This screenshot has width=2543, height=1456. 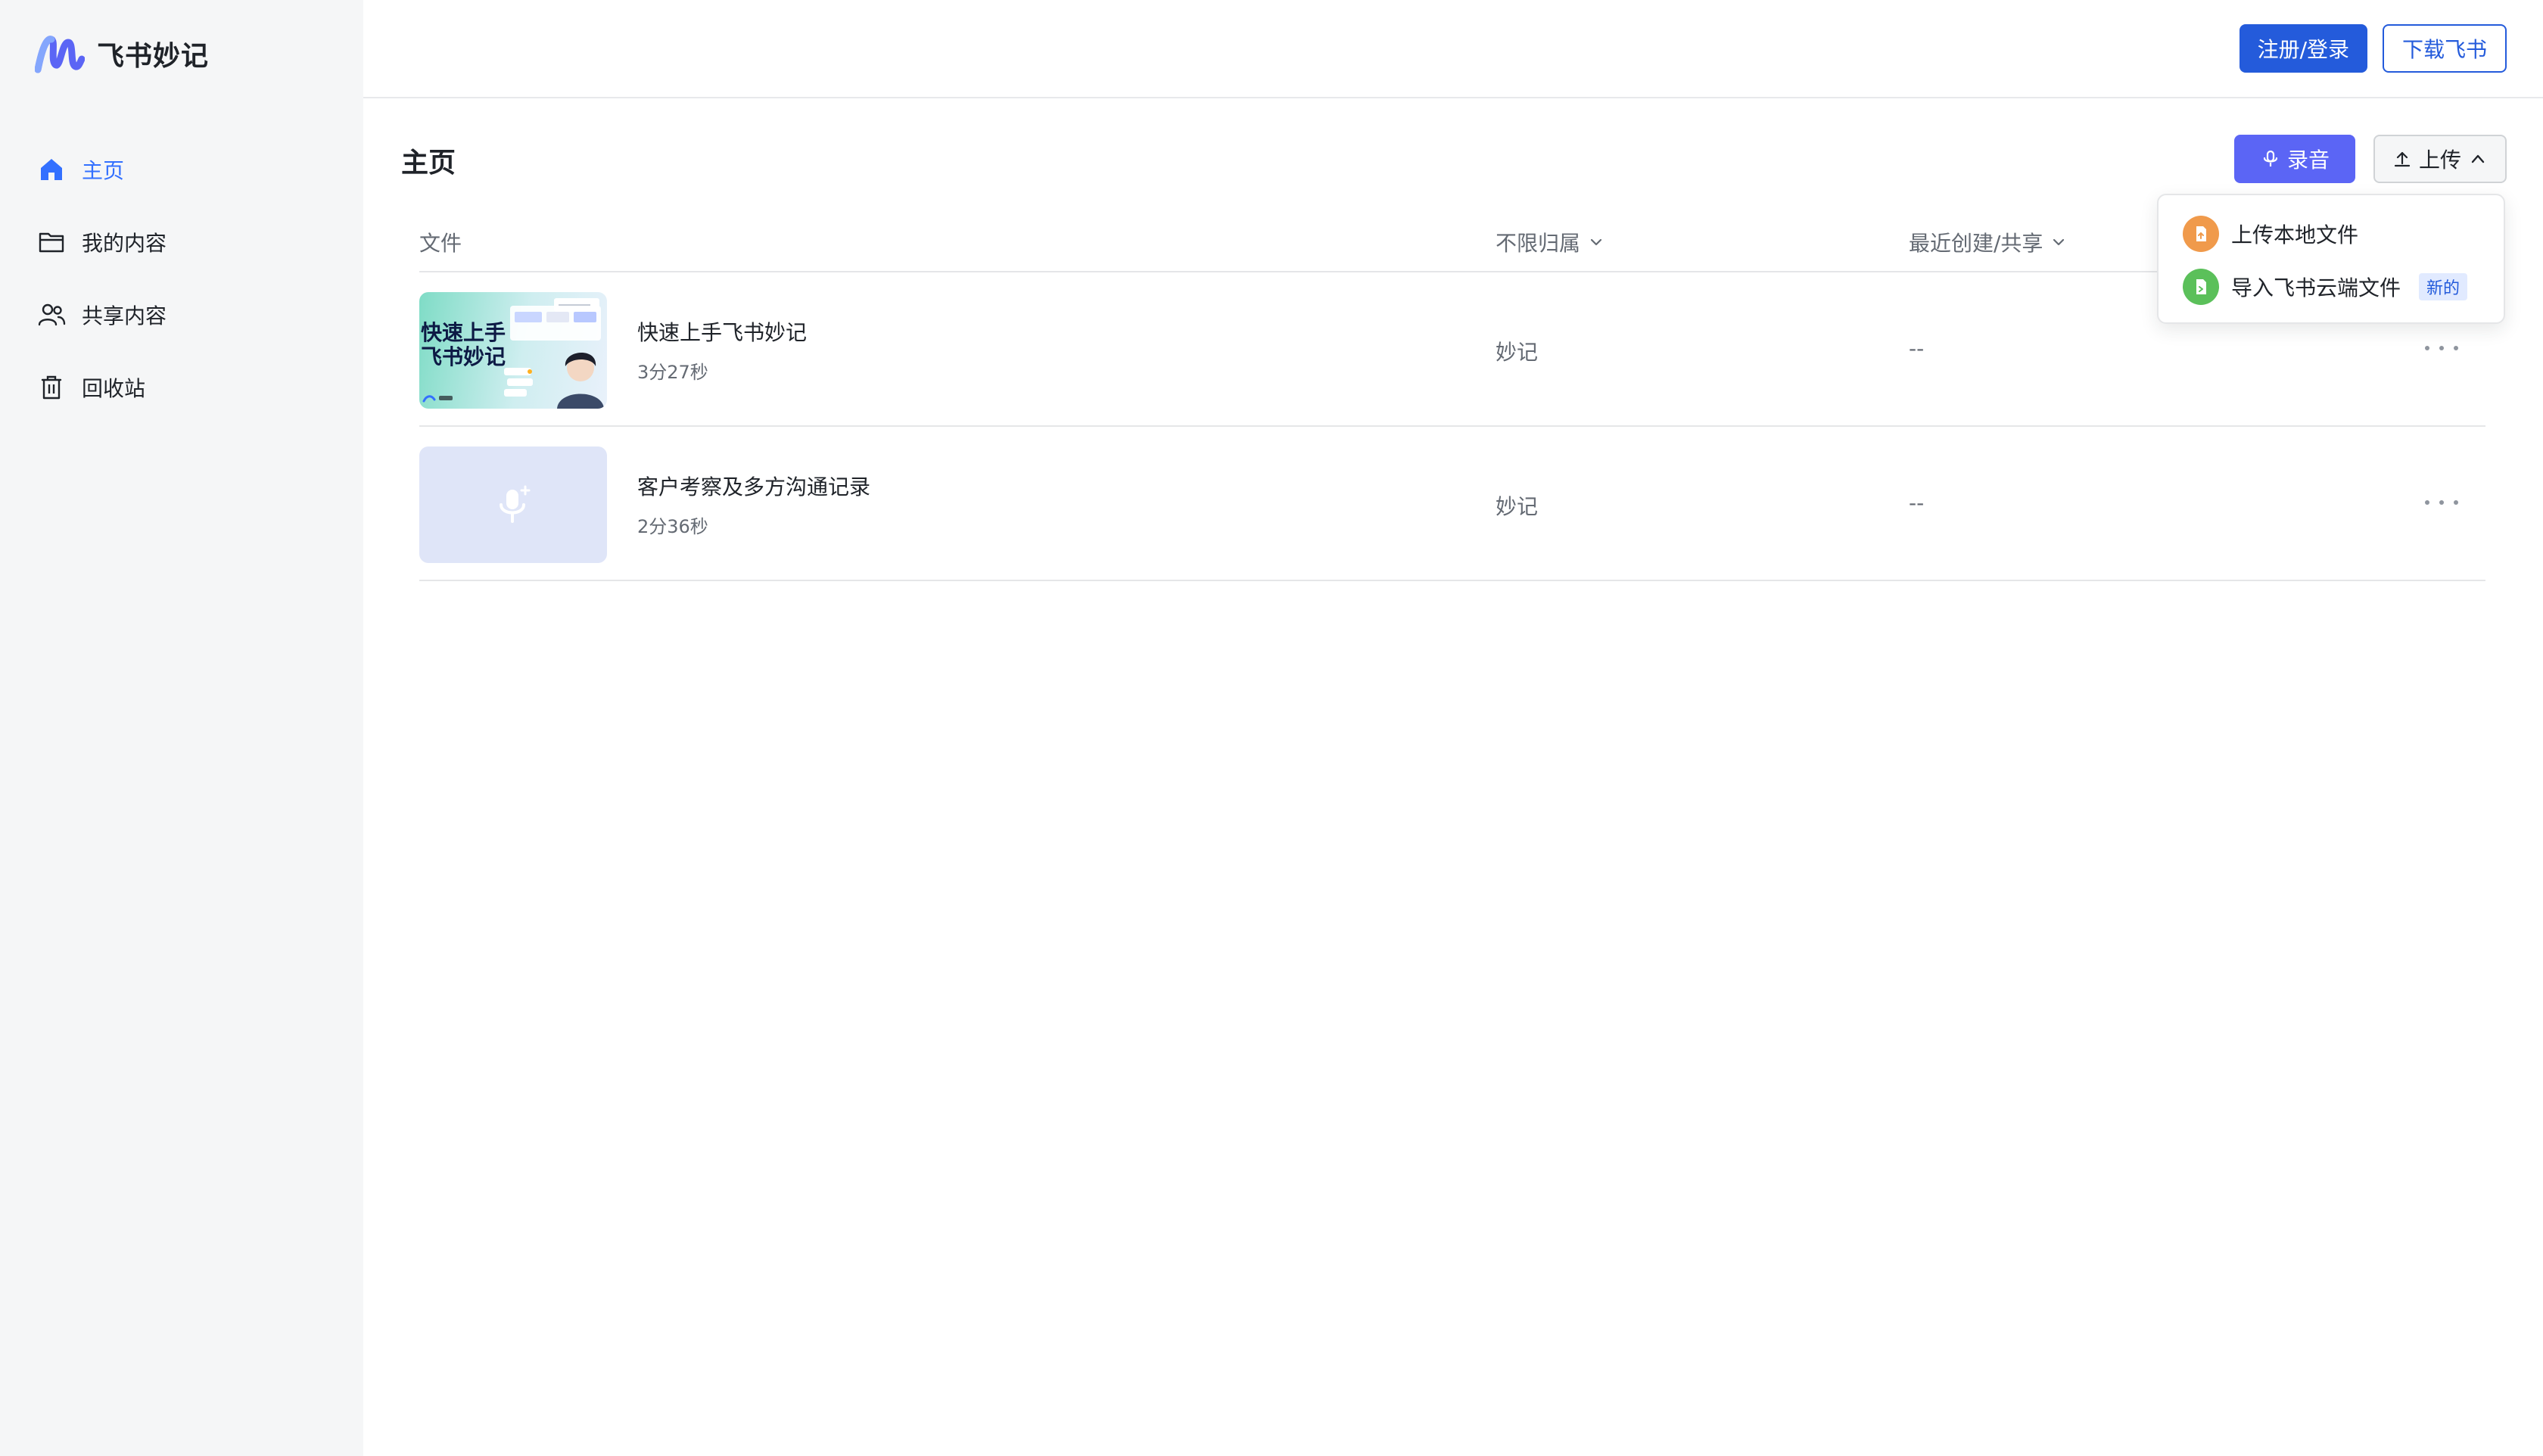 What do you see at coordinates (2443, 286) in the screenshot?
I see `new-badge: 新的` at bounding box center [2443, 286].